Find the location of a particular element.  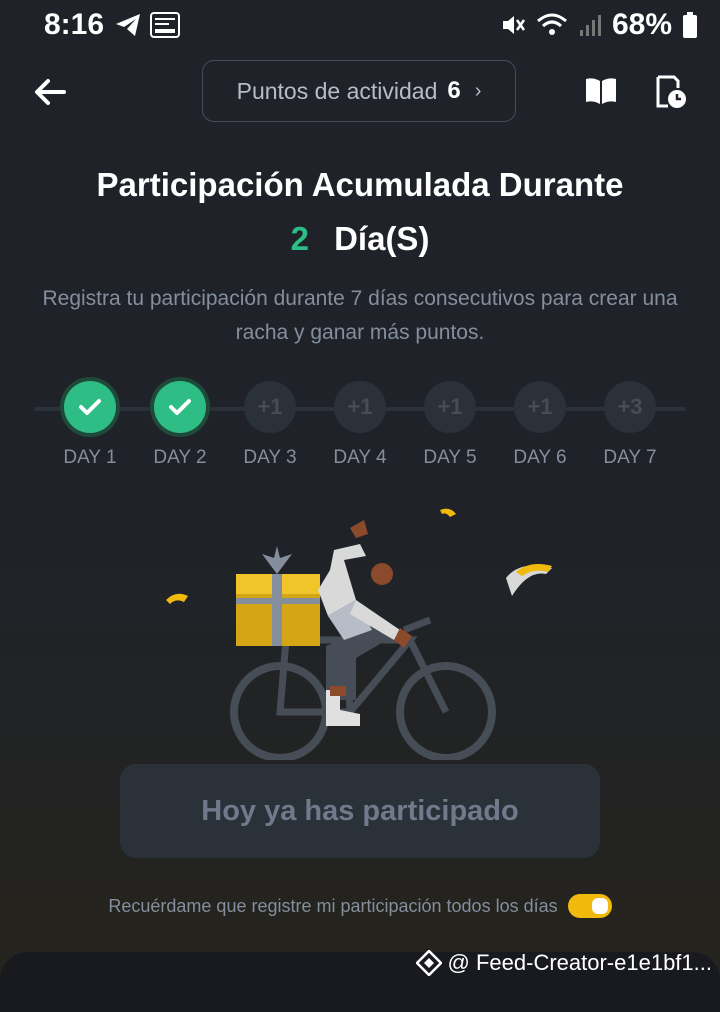

streak-title: Participación Acumulada Durante is located at coordinates (360, 184).